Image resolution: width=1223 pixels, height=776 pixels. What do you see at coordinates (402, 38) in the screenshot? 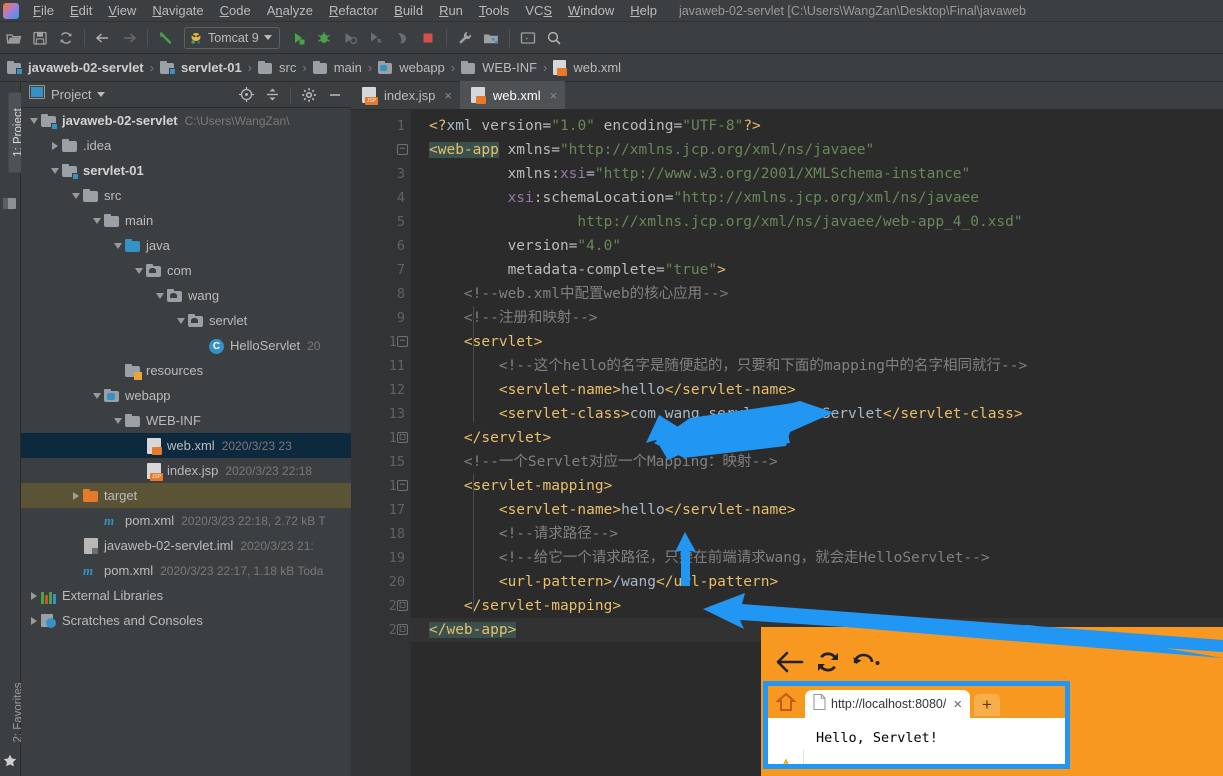
I see `rerun-icon` at bounding box center [402, 38].